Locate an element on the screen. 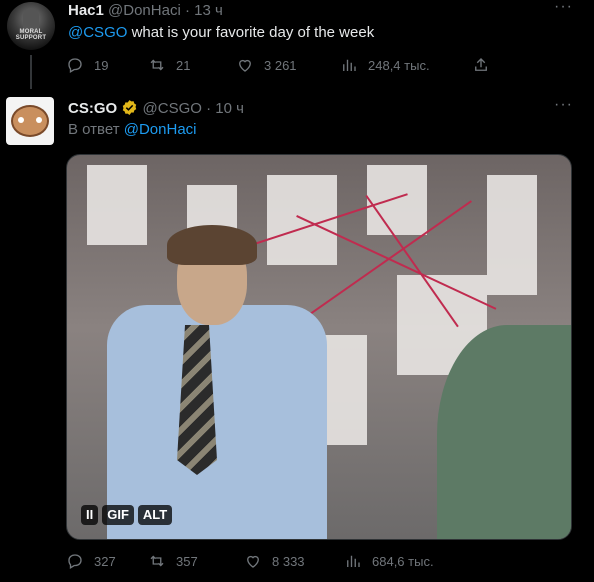 Image resolution: width=594 pixels, height=582 pixels. avatar-eyes is located at coordinates (30, 120).